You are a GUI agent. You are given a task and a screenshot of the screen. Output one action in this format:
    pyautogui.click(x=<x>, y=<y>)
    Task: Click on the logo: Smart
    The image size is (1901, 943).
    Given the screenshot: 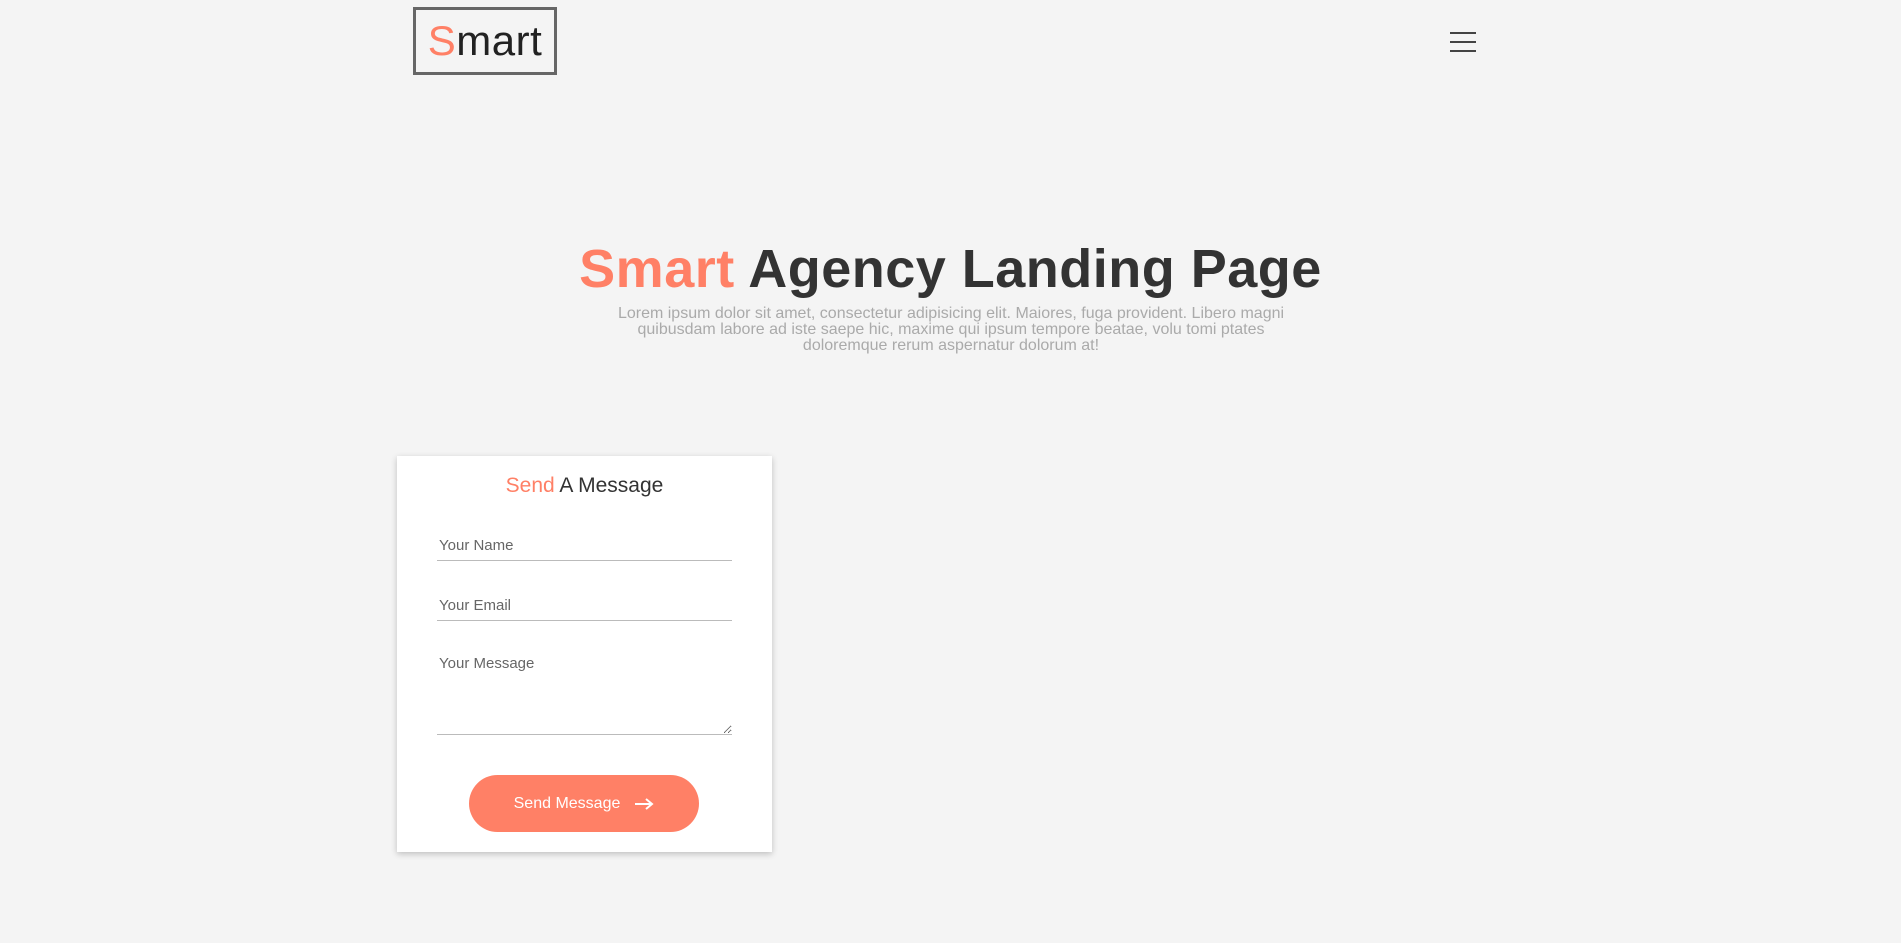 What is the action you would take?
    pyautogui.click(x=485, y=41)
    